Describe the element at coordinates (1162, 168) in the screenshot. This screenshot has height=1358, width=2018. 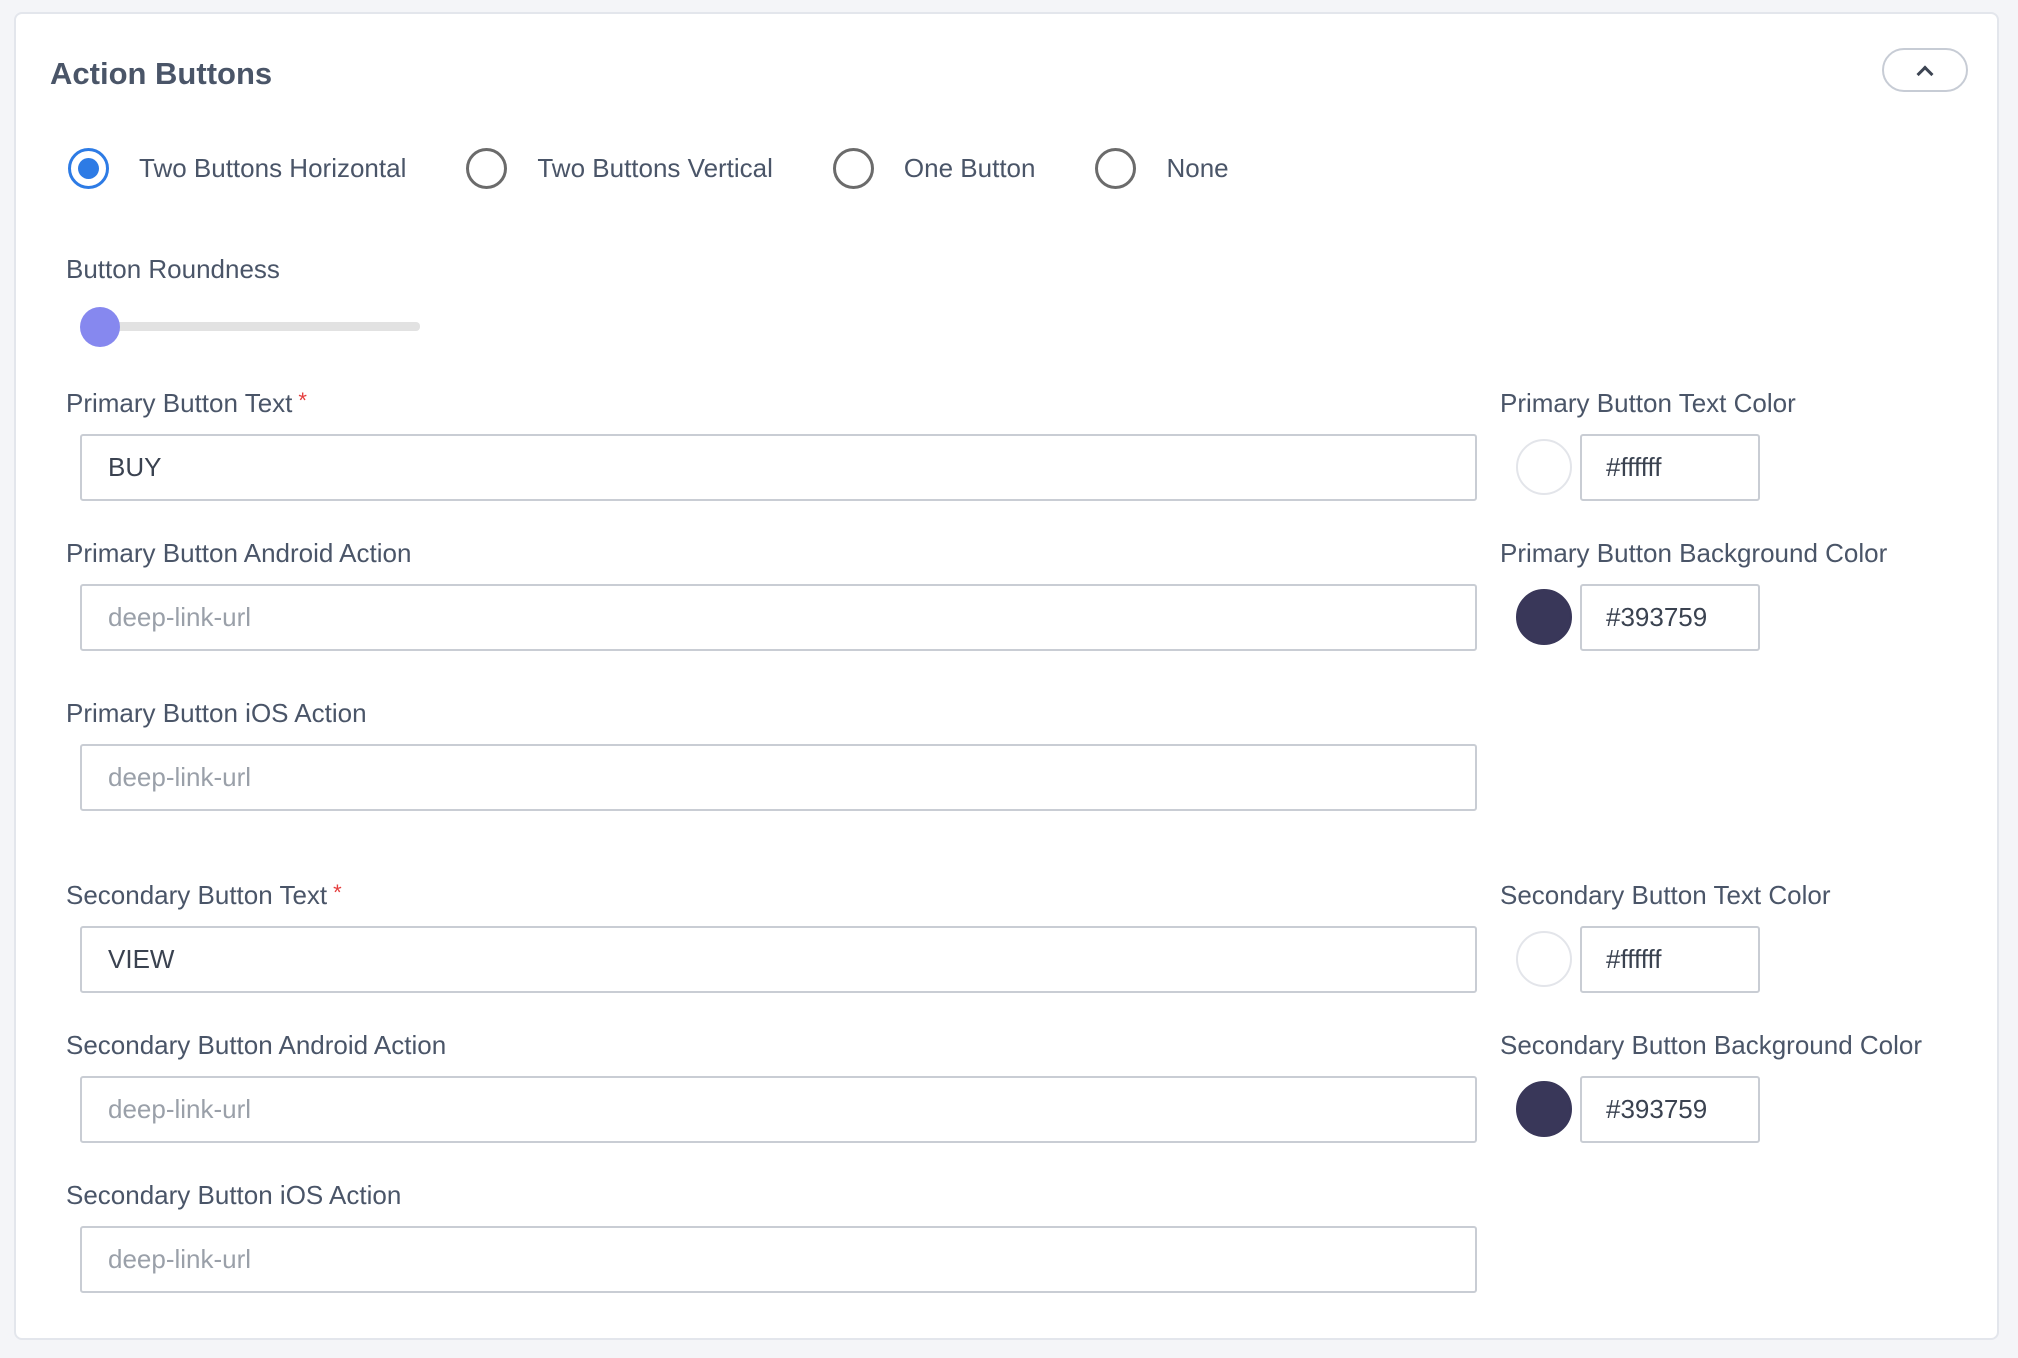
I see `radio-none: None` at that location.